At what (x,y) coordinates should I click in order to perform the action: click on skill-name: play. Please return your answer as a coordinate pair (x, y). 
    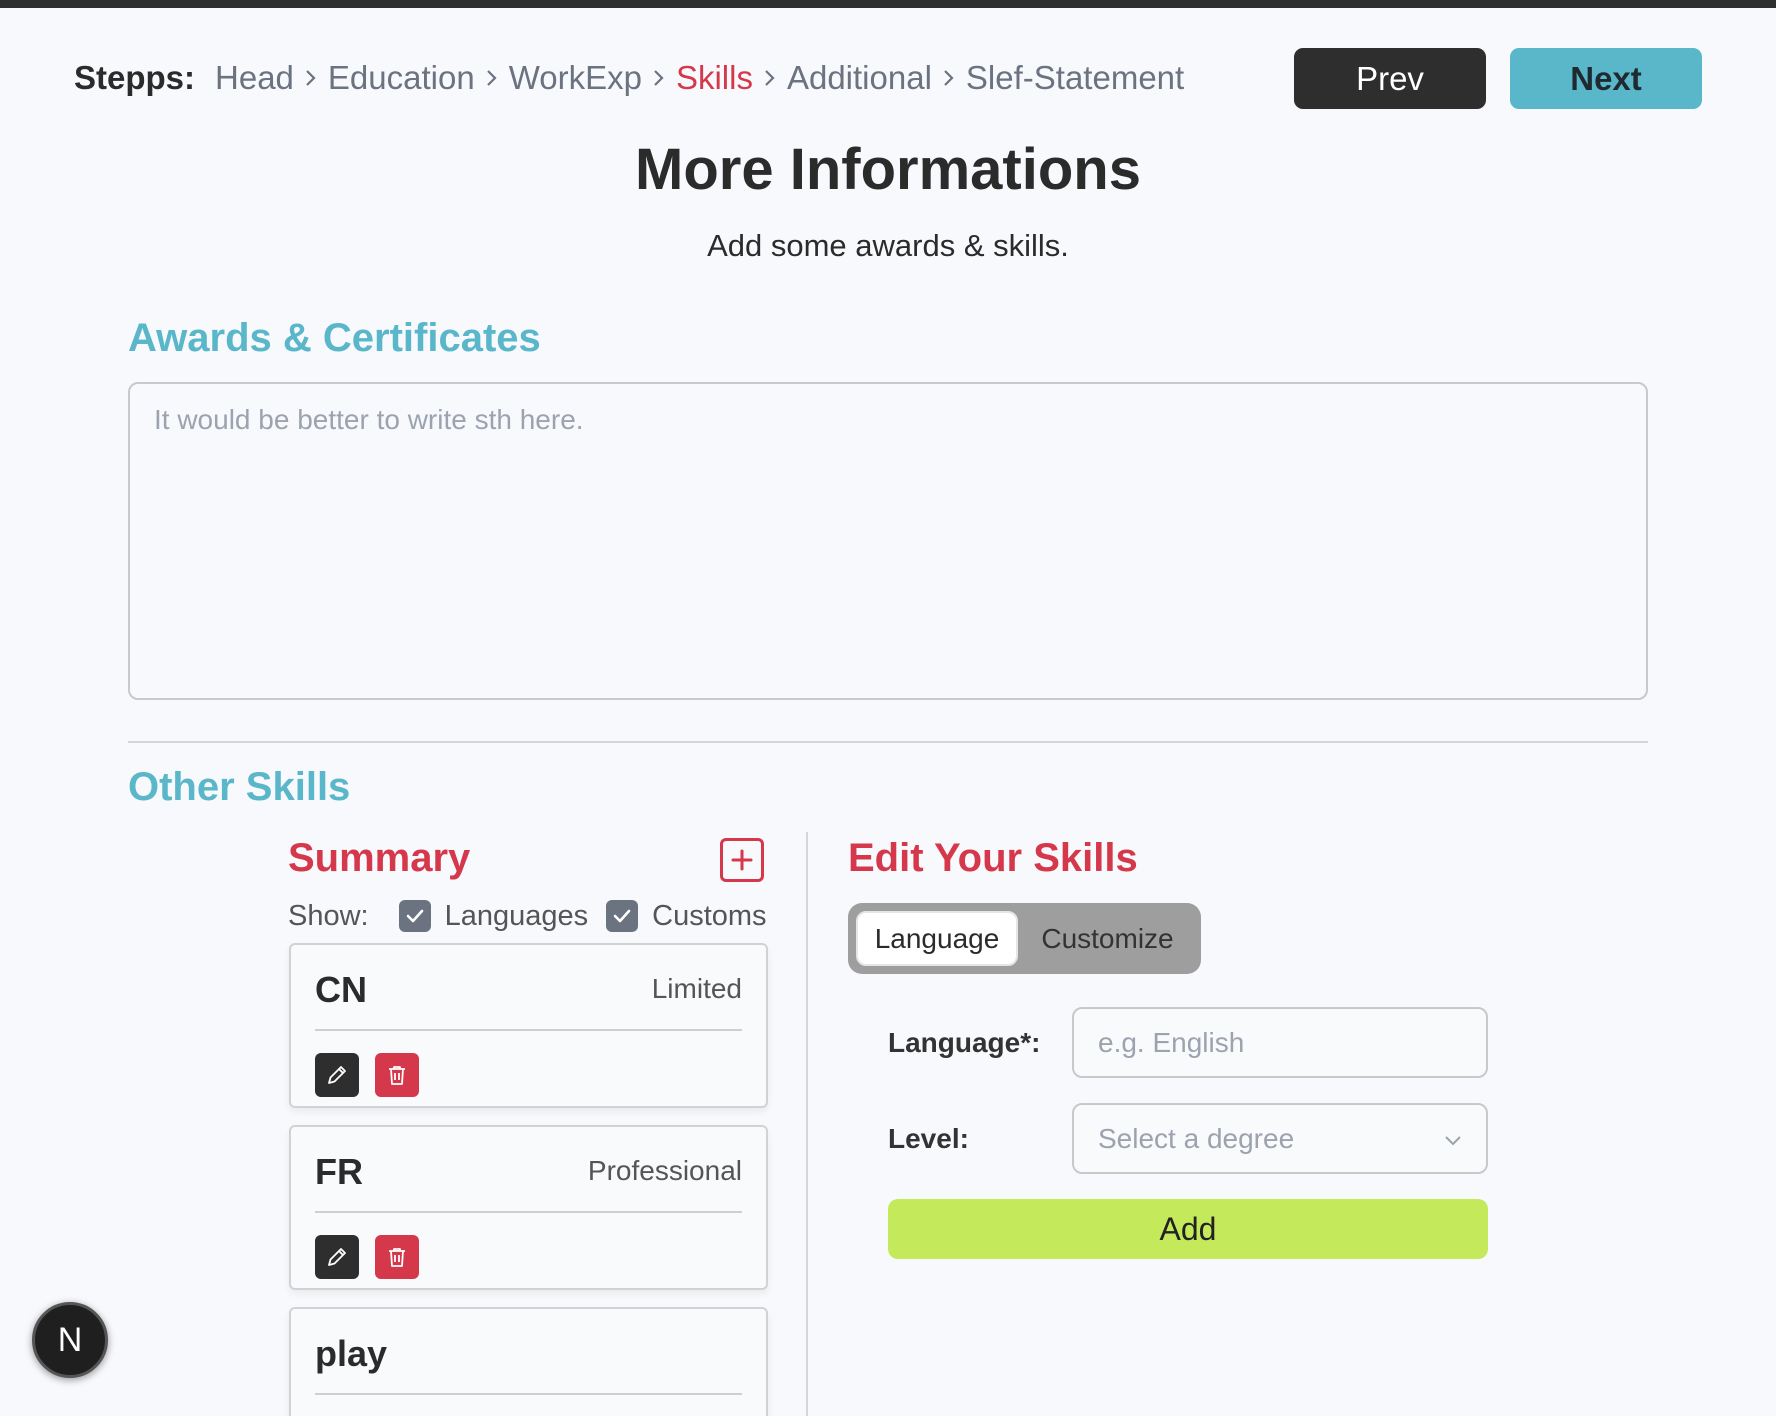
    Looking at the image, I should click on (351, 1353).